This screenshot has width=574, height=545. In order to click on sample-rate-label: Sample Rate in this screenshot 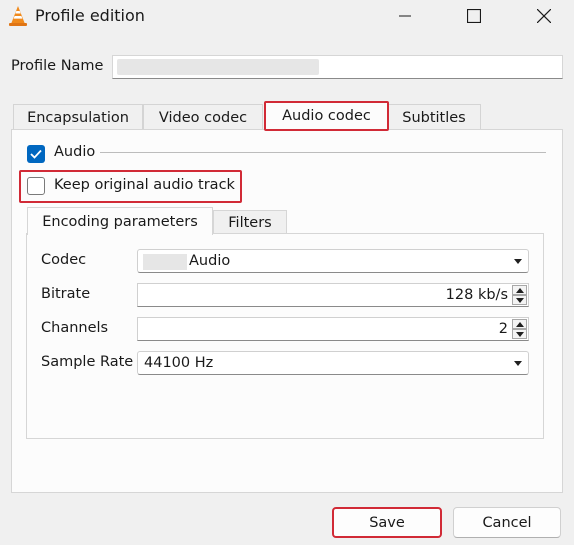, I will do `click(87, 362)`.